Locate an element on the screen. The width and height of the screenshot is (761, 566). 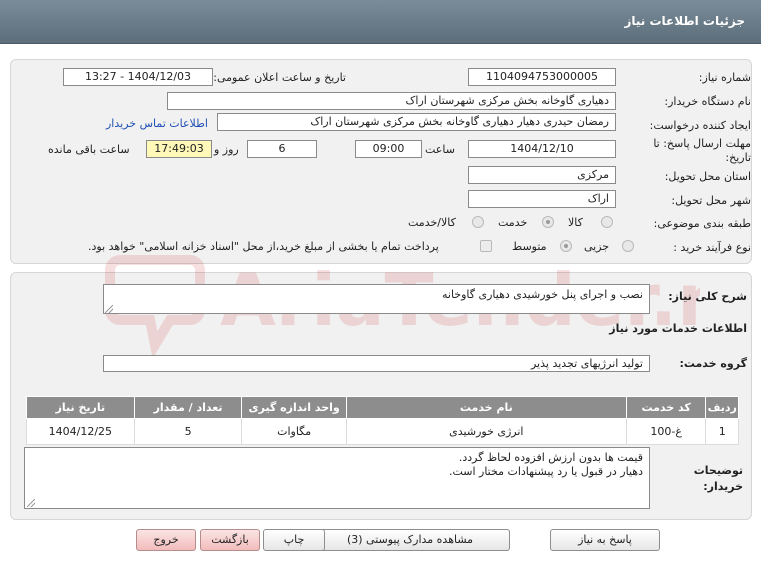
category-option-service: خدمت is located at coordinates (513, 222).